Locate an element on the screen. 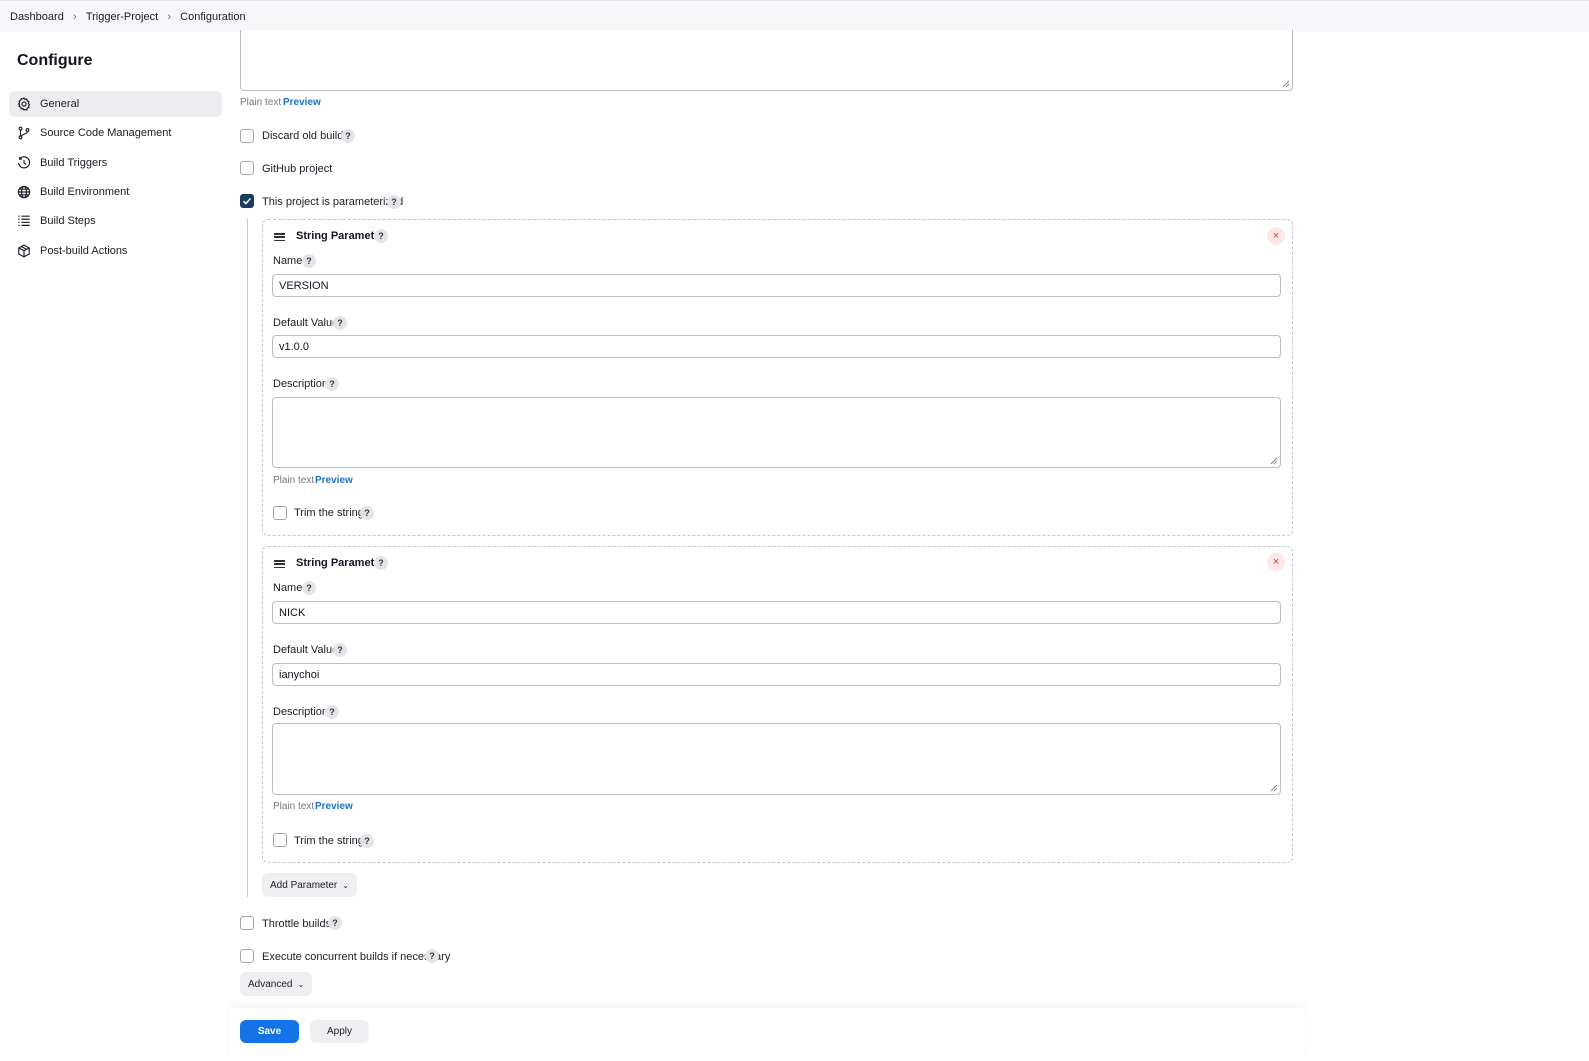  save-button: Save is located at coordinates (269, 1031).